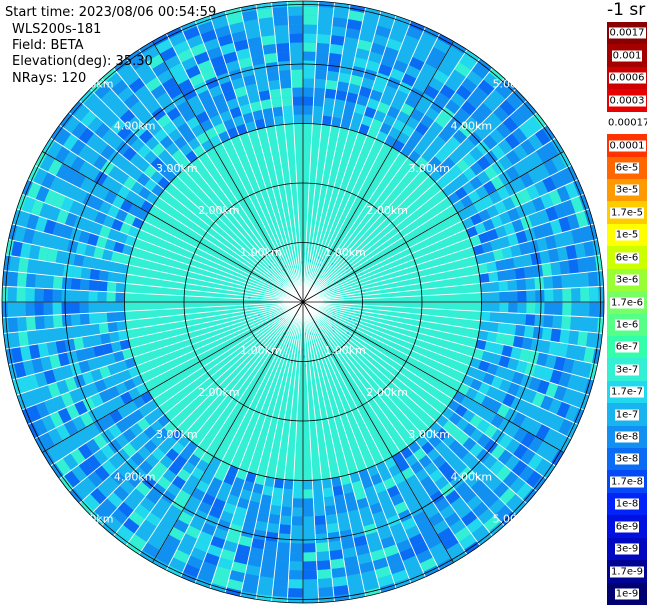  What do you see at coordinates (627, 482) in the screenshot?
I see `colorbar-swatch: 1.7e-8` at bounding box center [627, 482].